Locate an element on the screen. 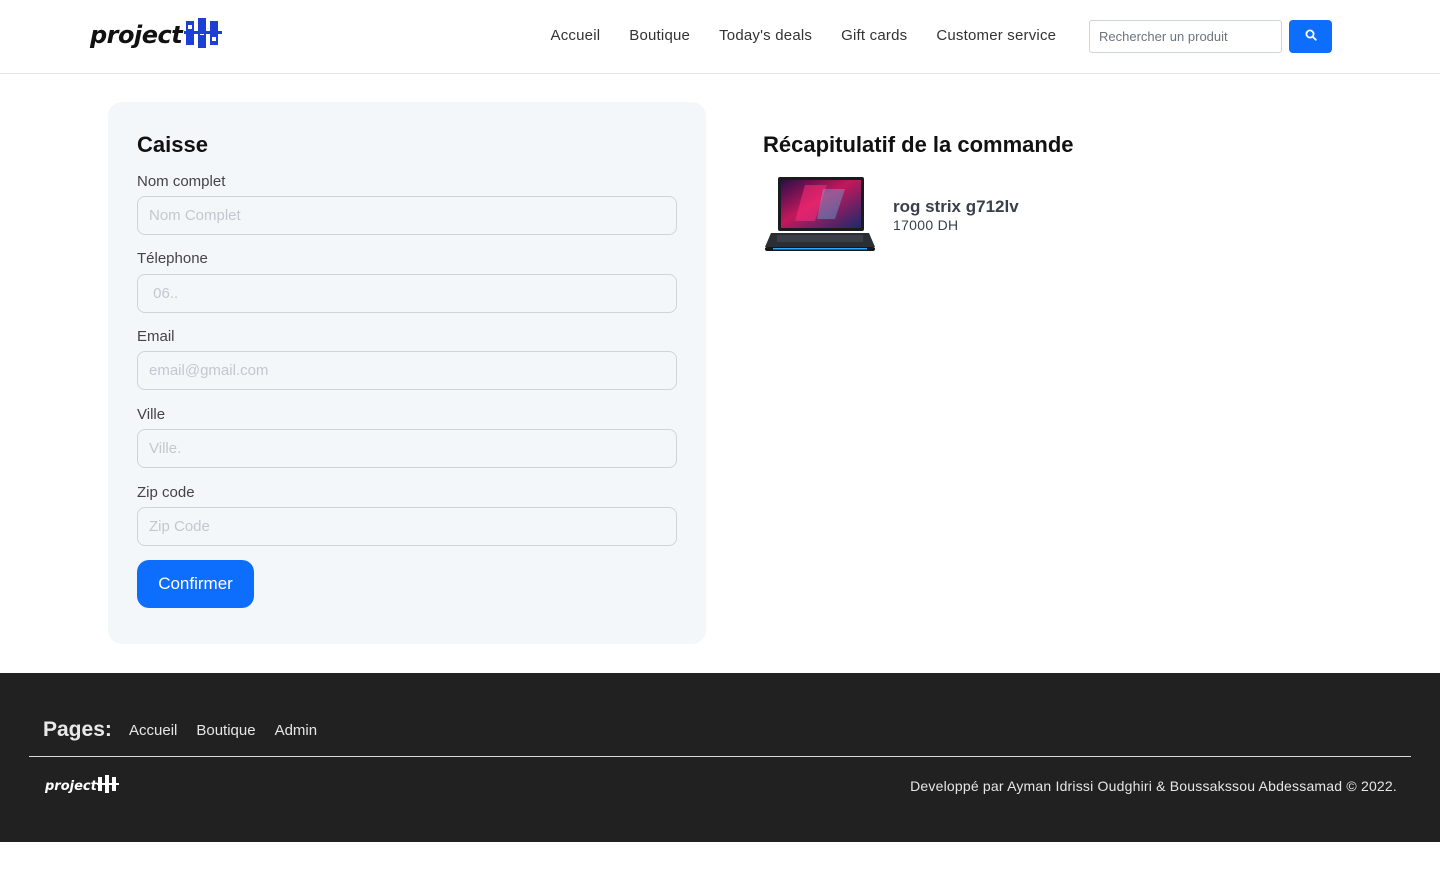  product-price: 17000 DH is located at coordinates (926, 225).